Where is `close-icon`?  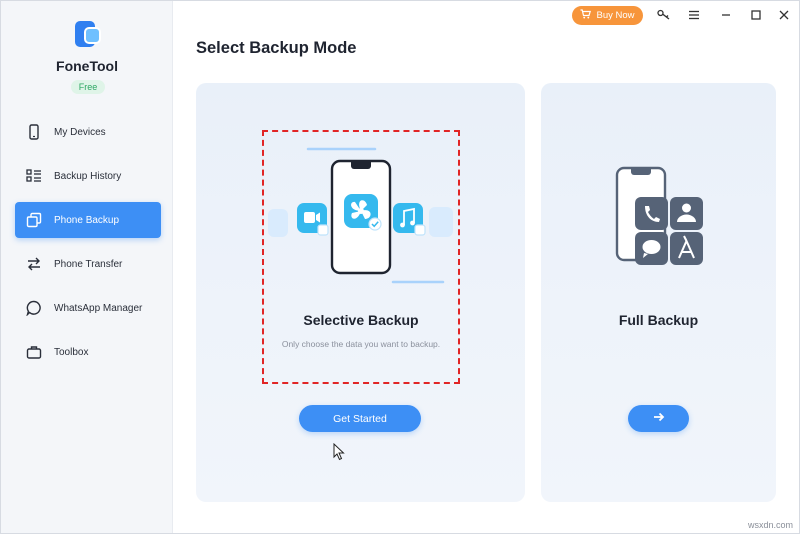
close-icon is located at coordinates (784, 15).